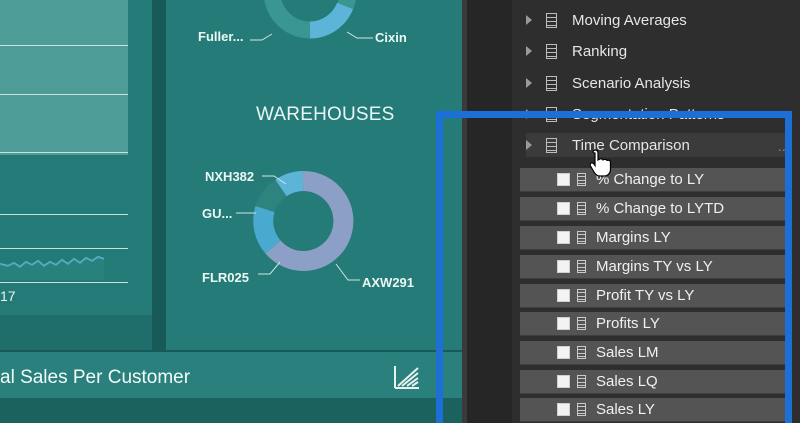  Describe the element at coordinates (8, 296) in the screenshot. I see `x-axis-year-label: 17` at that location.